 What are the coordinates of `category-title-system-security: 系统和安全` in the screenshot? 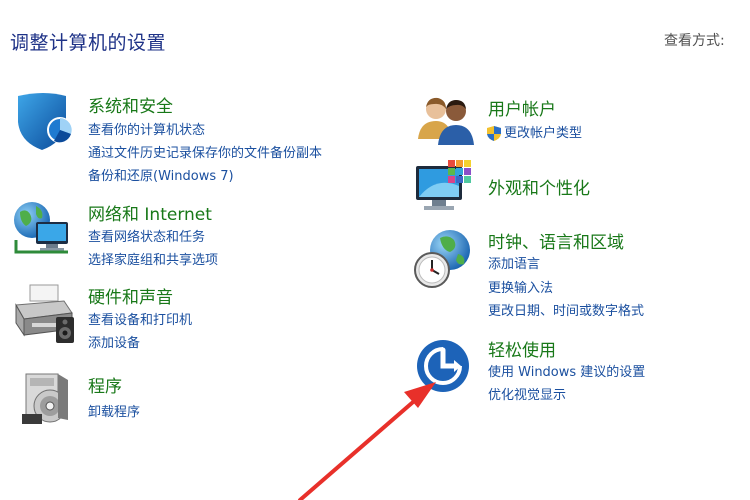 It's located at (130, 104).